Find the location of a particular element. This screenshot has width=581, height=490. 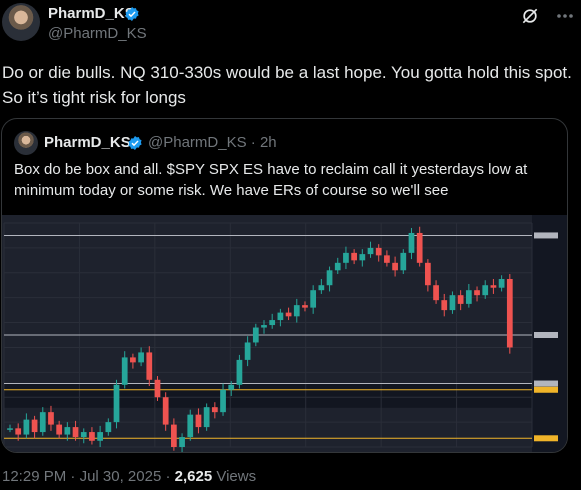

tweet-header: PharmD_KS @PharmD_KS is located at coordinates (290, 24).